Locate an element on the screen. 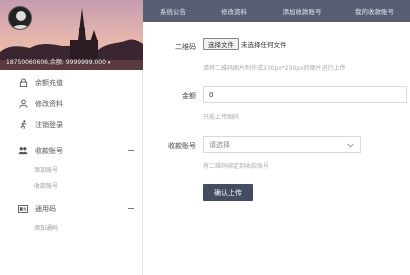  file-picker: 选择文件 未选择任何文件 is located at coordinates (245, 44).